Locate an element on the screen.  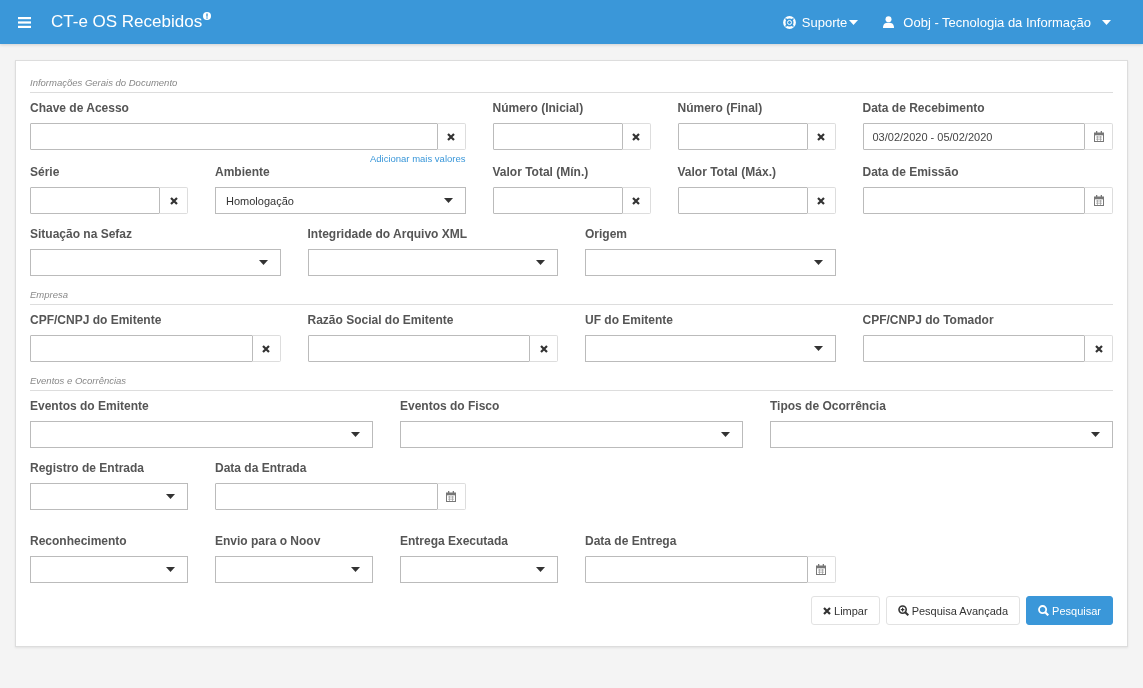
field-label: Data de Entrega is located at coordinates (631, 541).